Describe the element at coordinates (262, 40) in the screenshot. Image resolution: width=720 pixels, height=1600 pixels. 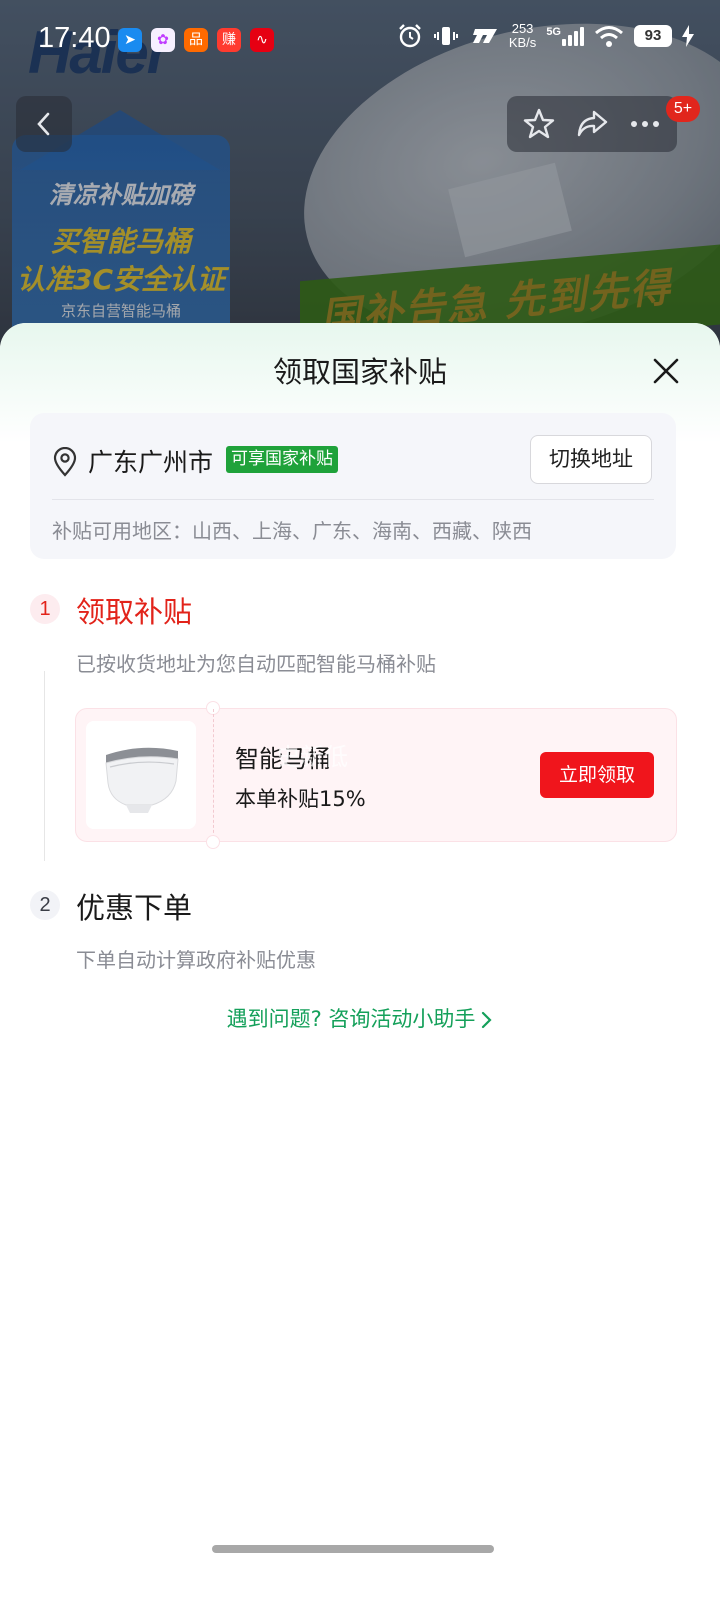
I see `app-icon-red-chart: ∿` at that location.